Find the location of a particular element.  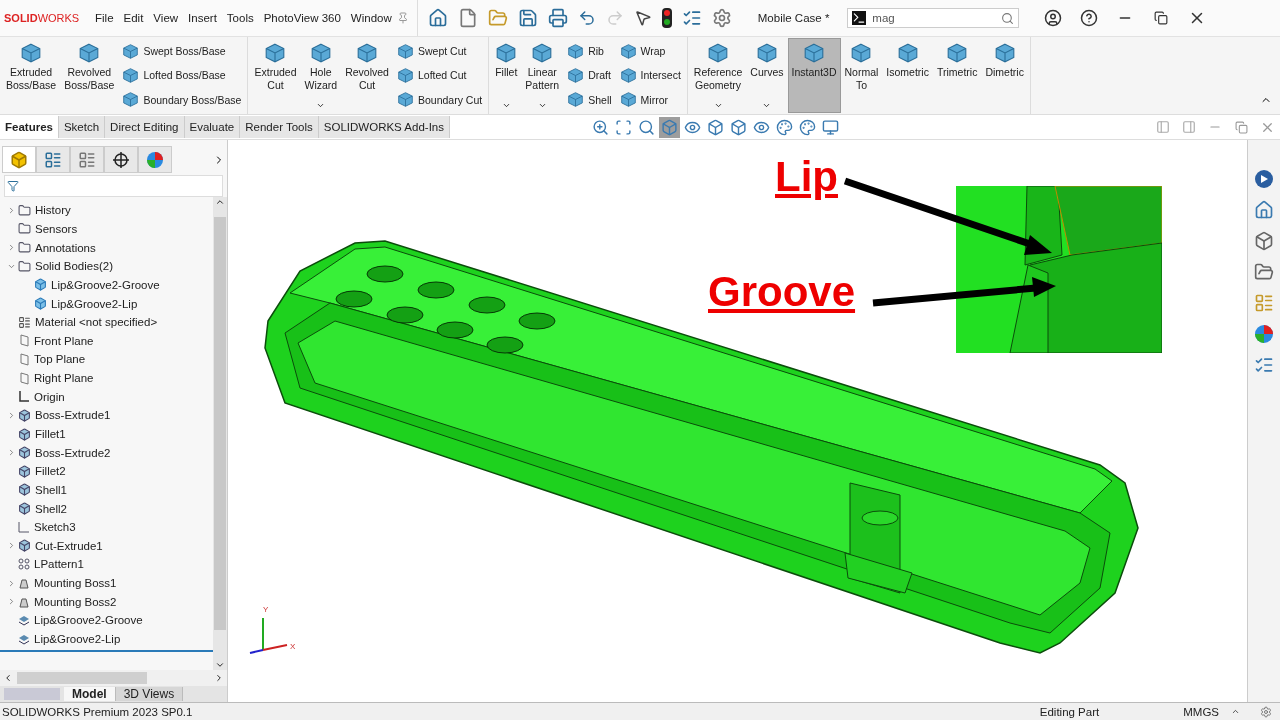

ribbon-button: Extruded Cut is located at coordinates (275, 75).